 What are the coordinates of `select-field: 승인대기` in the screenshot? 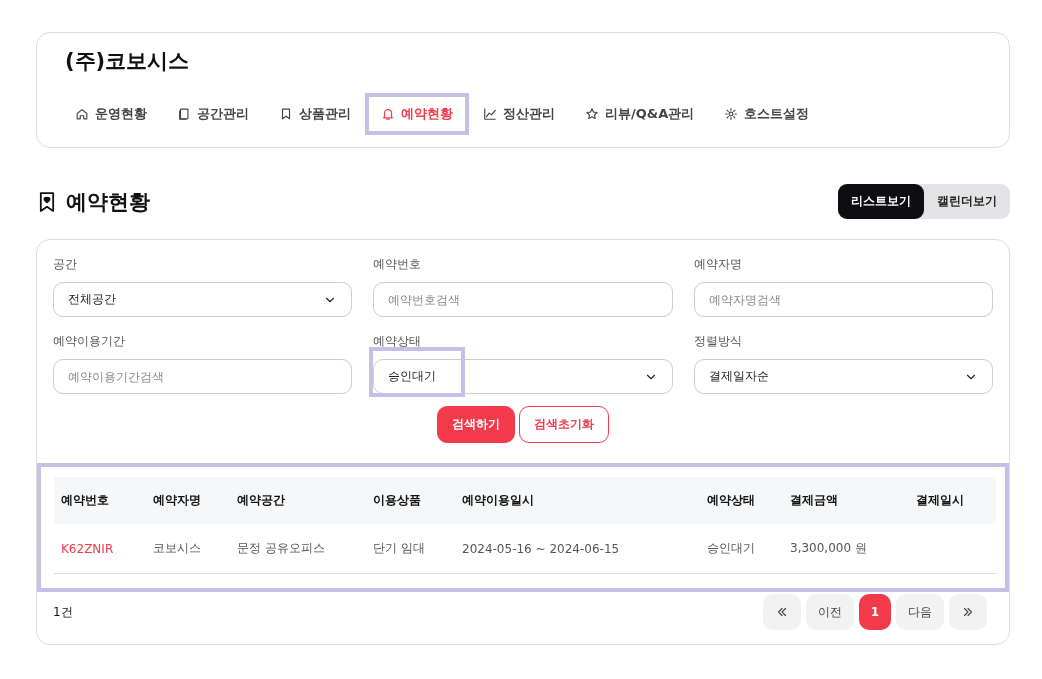 It's located at (523, 376).